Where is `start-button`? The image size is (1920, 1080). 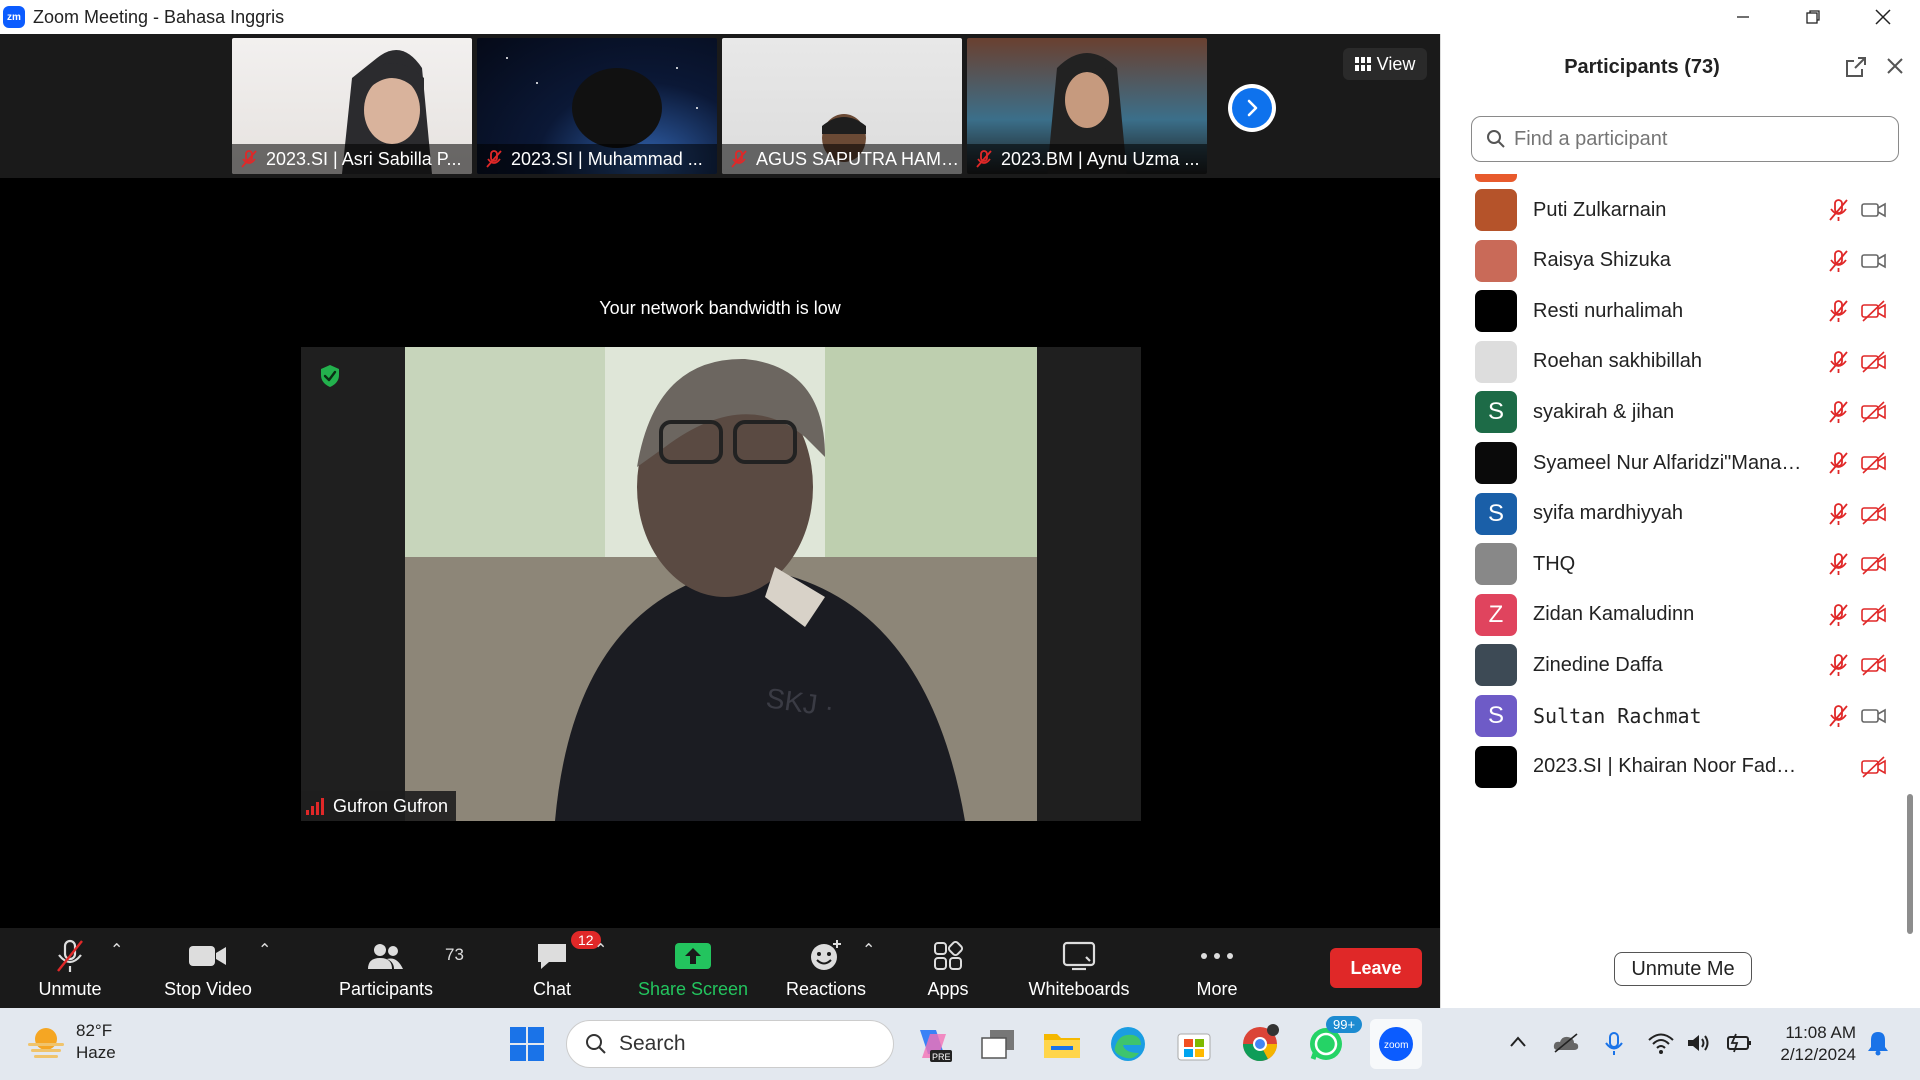 start-button is located at coordinates (527, 1044).